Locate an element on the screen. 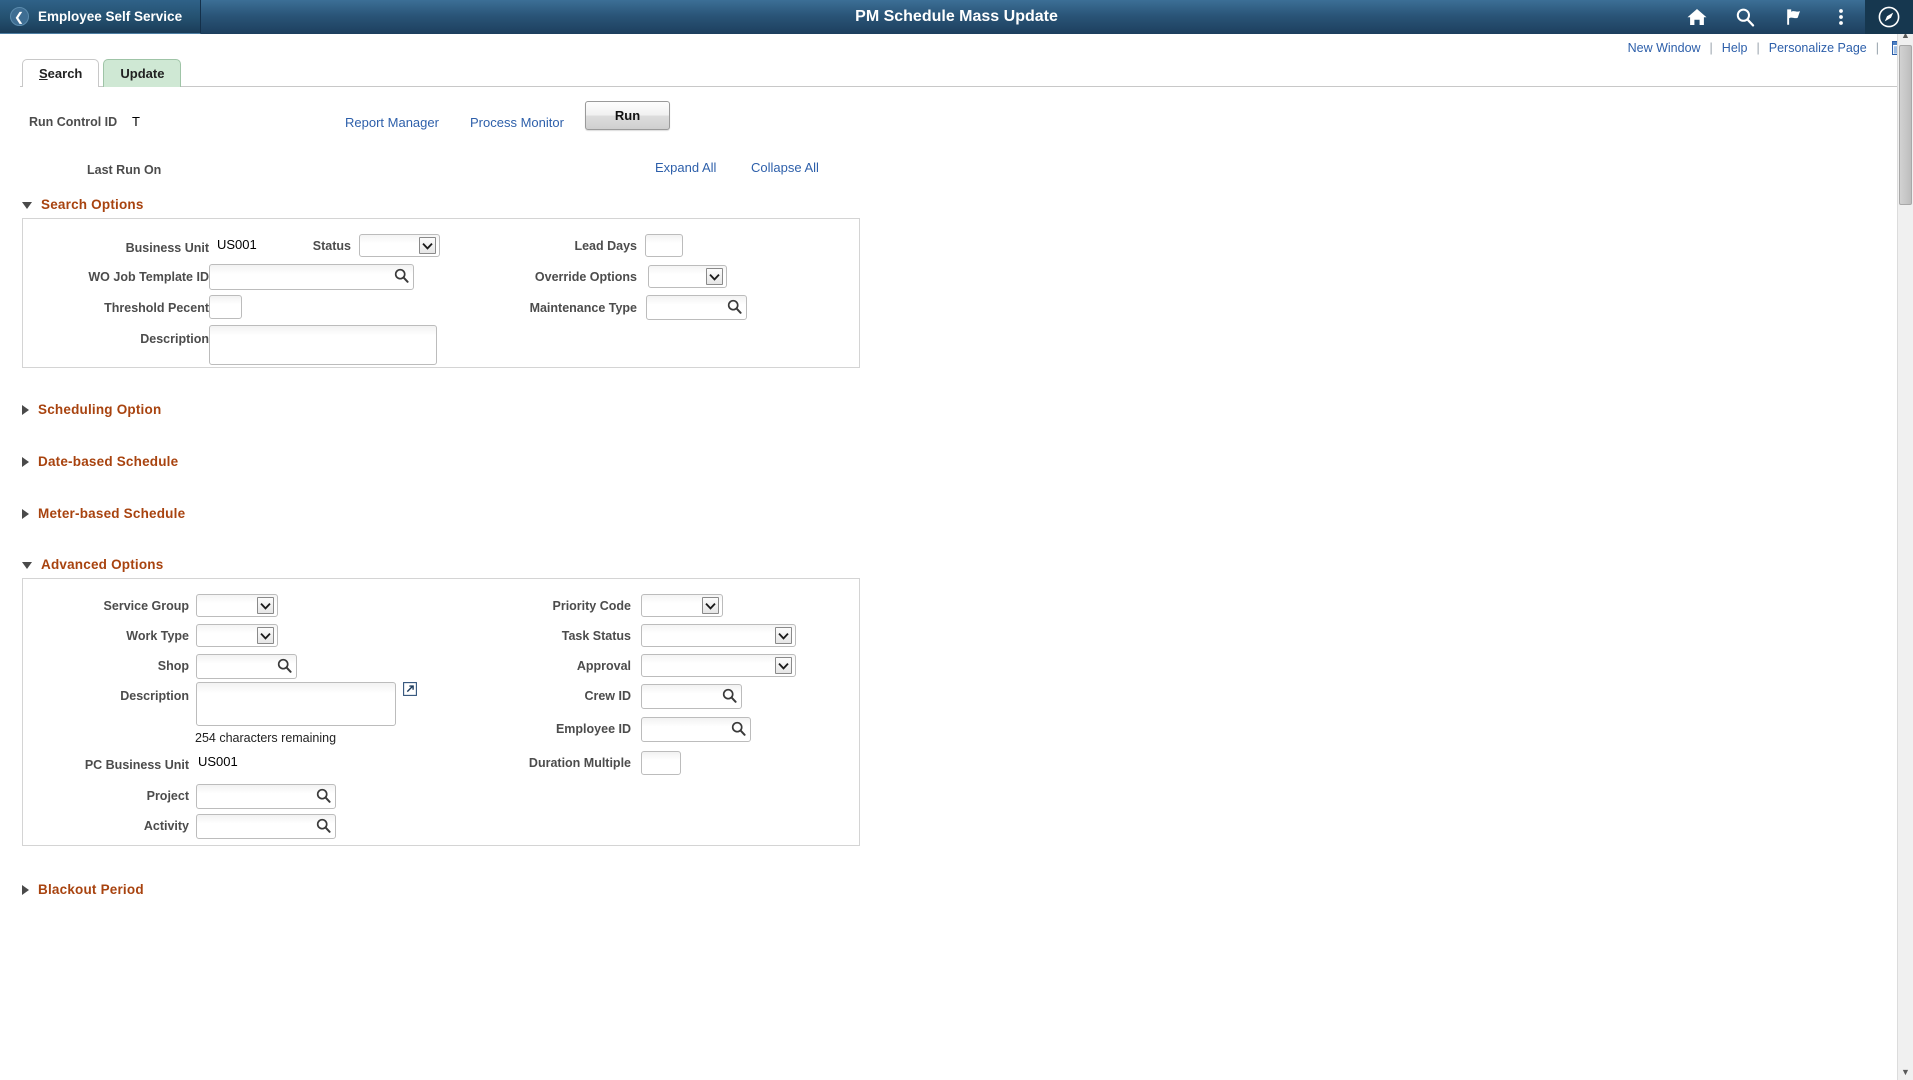 Image resolution: width=1913 pixels, height=1080 pixels. shop-wrap is located at coordinates (246, 666).